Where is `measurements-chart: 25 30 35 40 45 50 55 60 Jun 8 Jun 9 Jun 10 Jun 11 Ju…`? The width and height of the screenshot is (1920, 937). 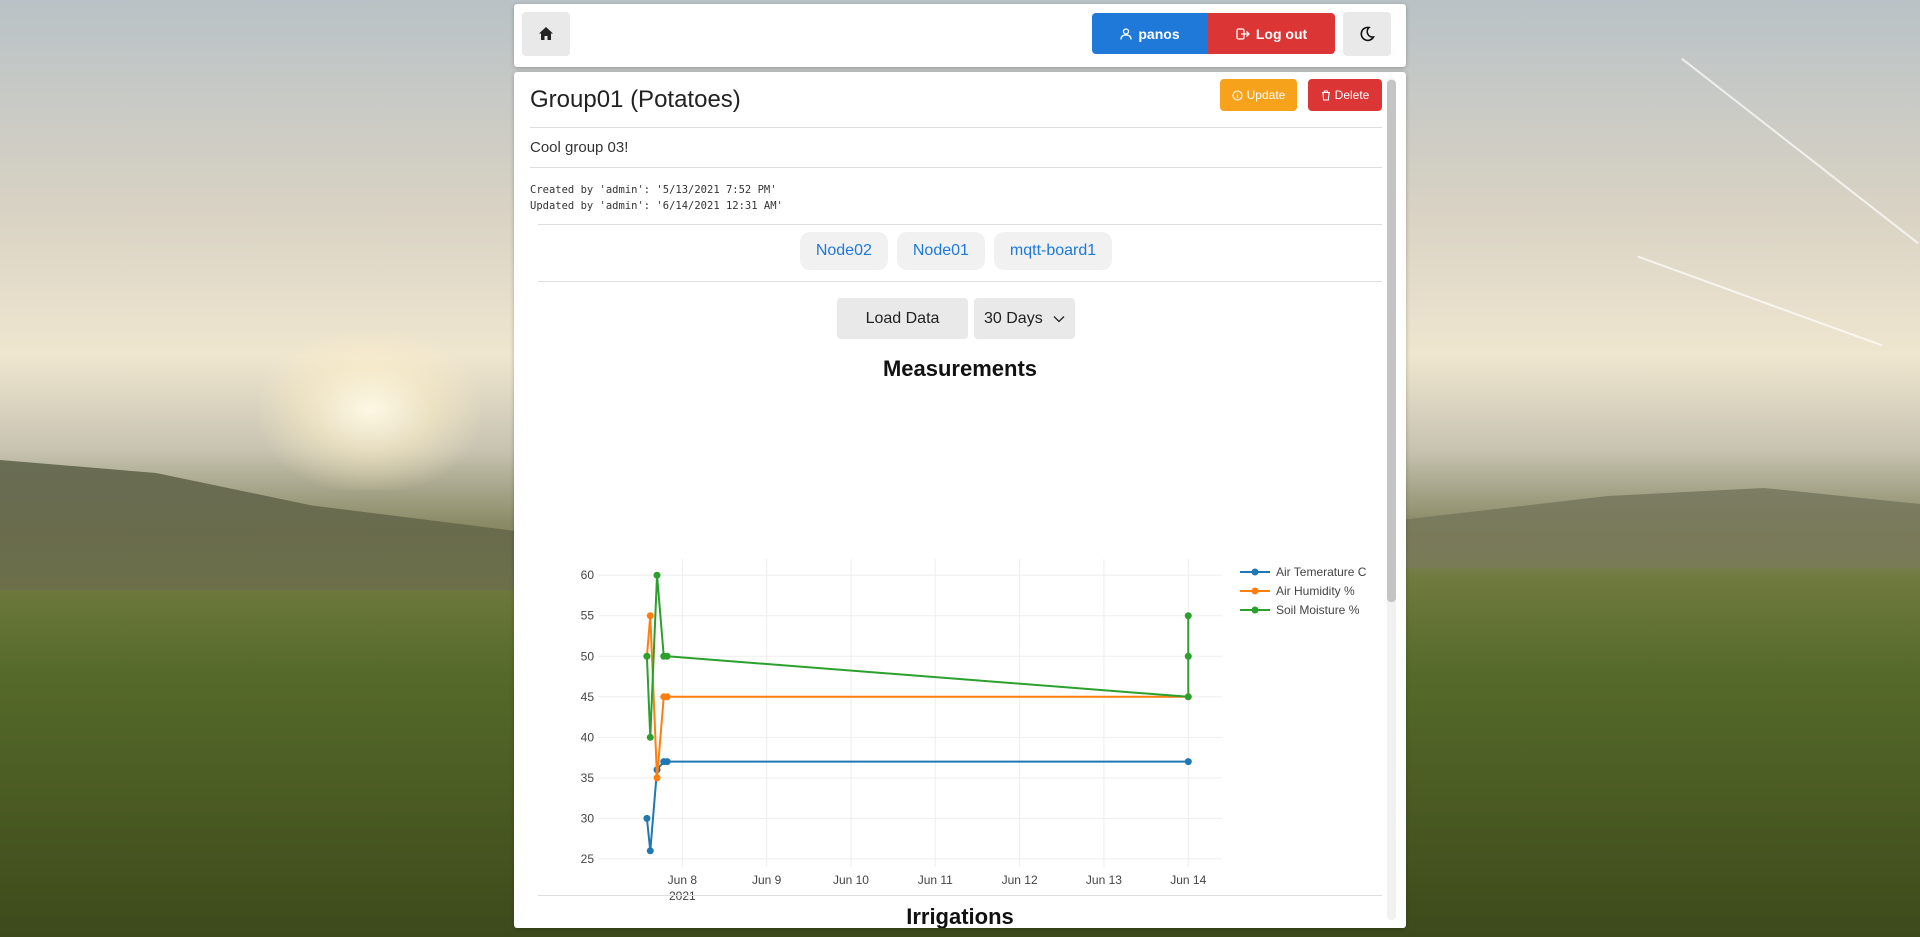
measurements-chart: 25 30 35 40 45 50 55 60 Jun 8 Jun 9 Jun 10 Jun 11 Ju… is located at coordinates (974, 730).